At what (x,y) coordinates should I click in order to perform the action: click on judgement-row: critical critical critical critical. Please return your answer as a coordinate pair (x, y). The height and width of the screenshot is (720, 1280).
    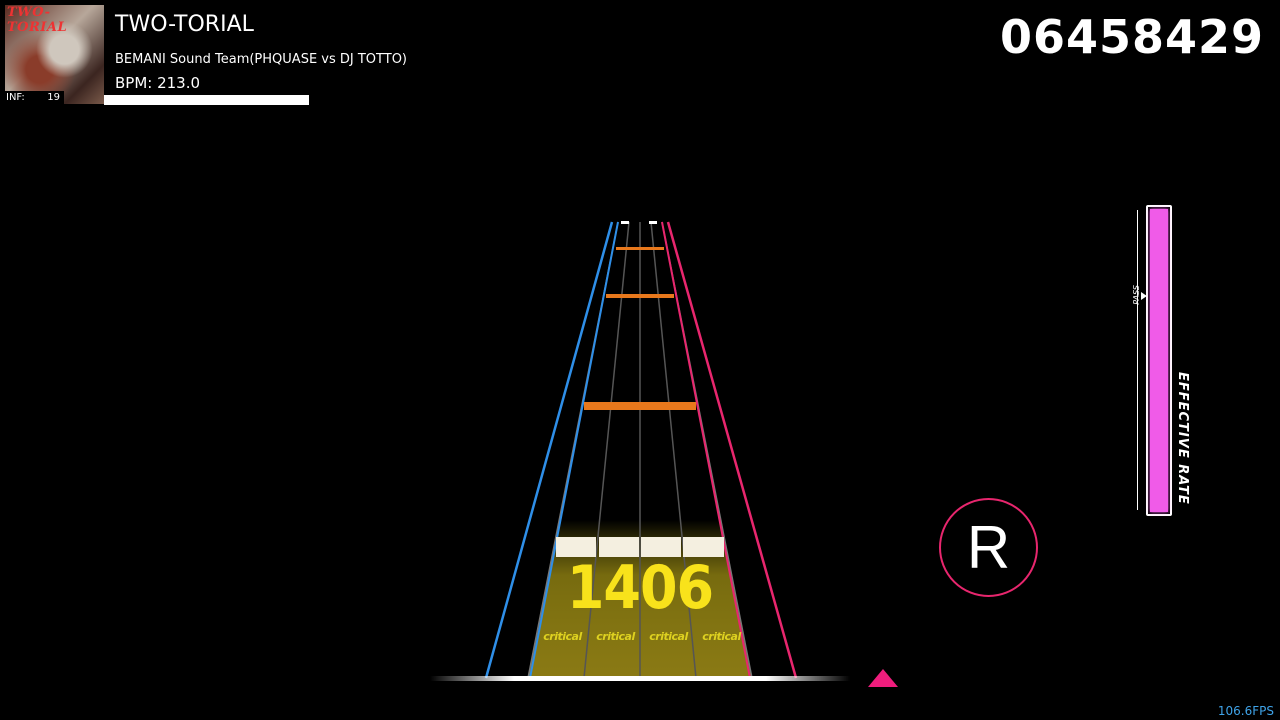
    Looking at the image, I should click on (642, 638).